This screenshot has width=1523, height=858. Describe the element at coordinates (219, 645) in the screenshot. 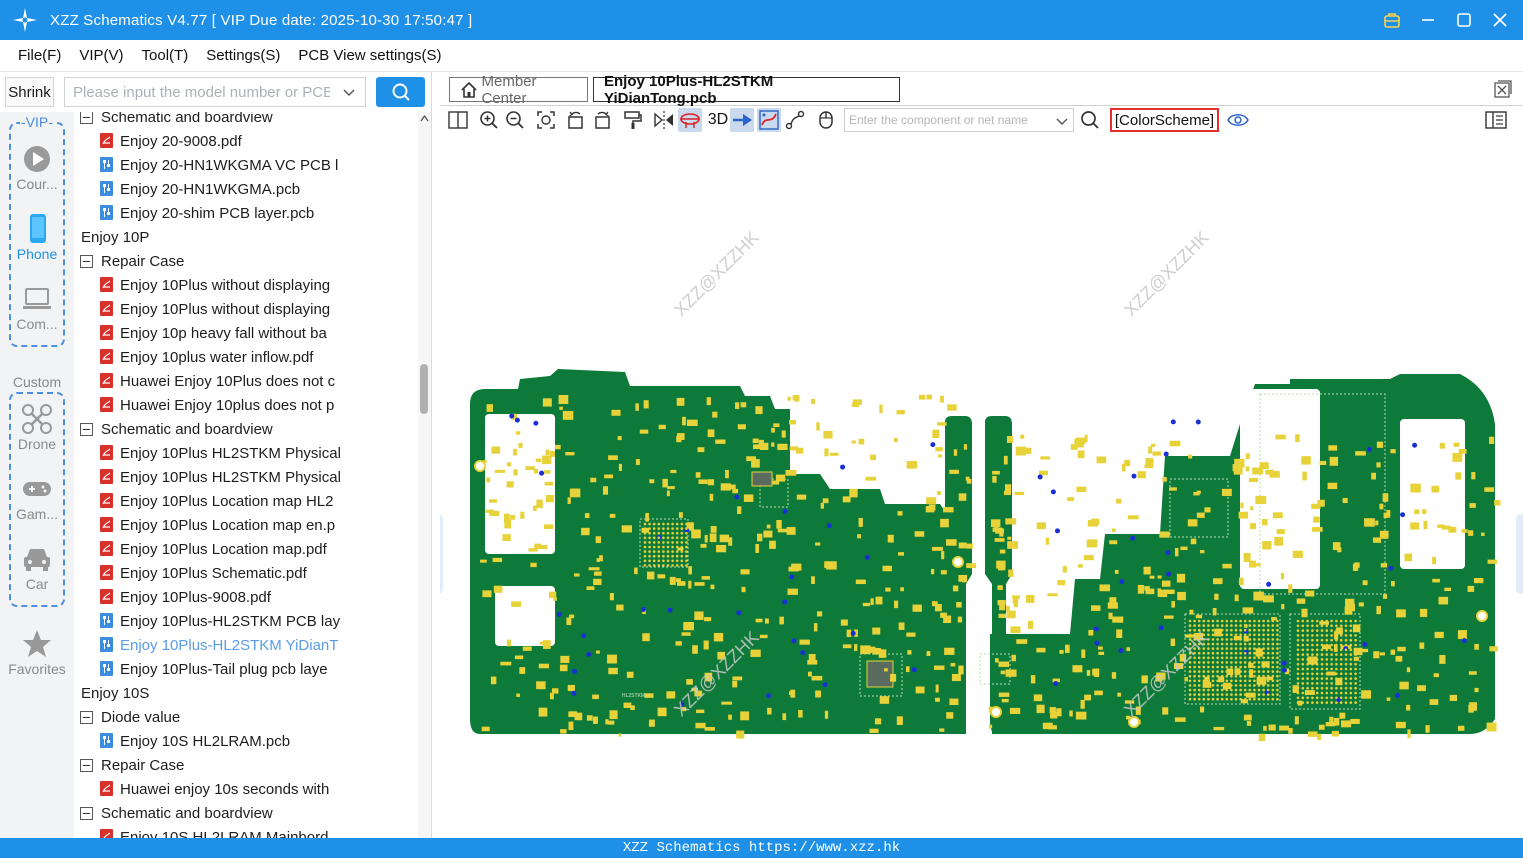

I see `tree-file-item: Enjoy 10Plus-HL2STKM YiDianT` at that location.